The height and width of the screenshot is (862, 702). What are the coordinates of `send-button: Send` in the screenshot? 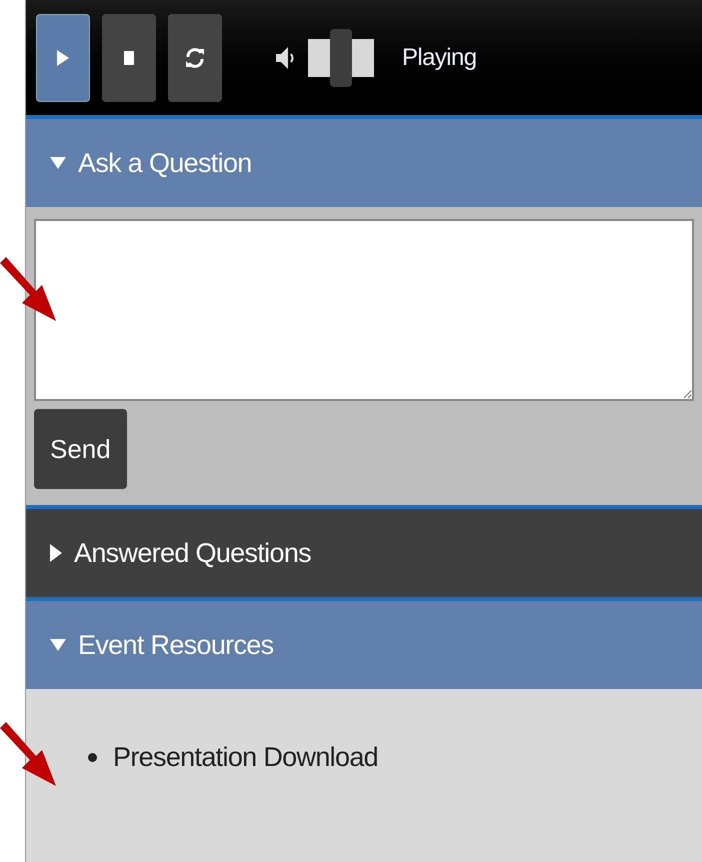 It's located at (80, 449).